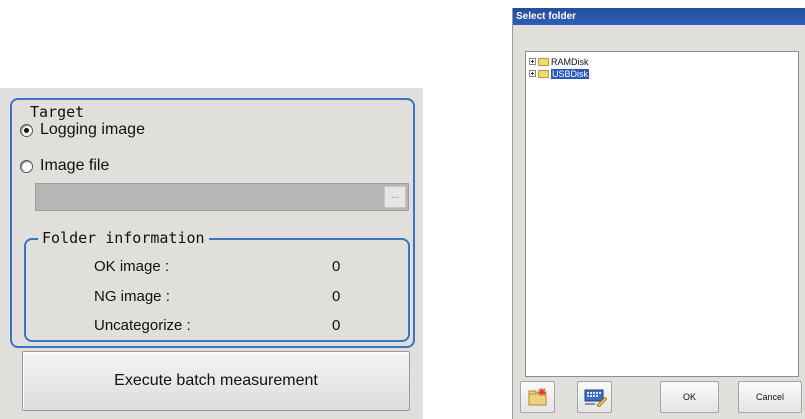  I want to click on tree-item-label: USBDisk, so click(570, 73).